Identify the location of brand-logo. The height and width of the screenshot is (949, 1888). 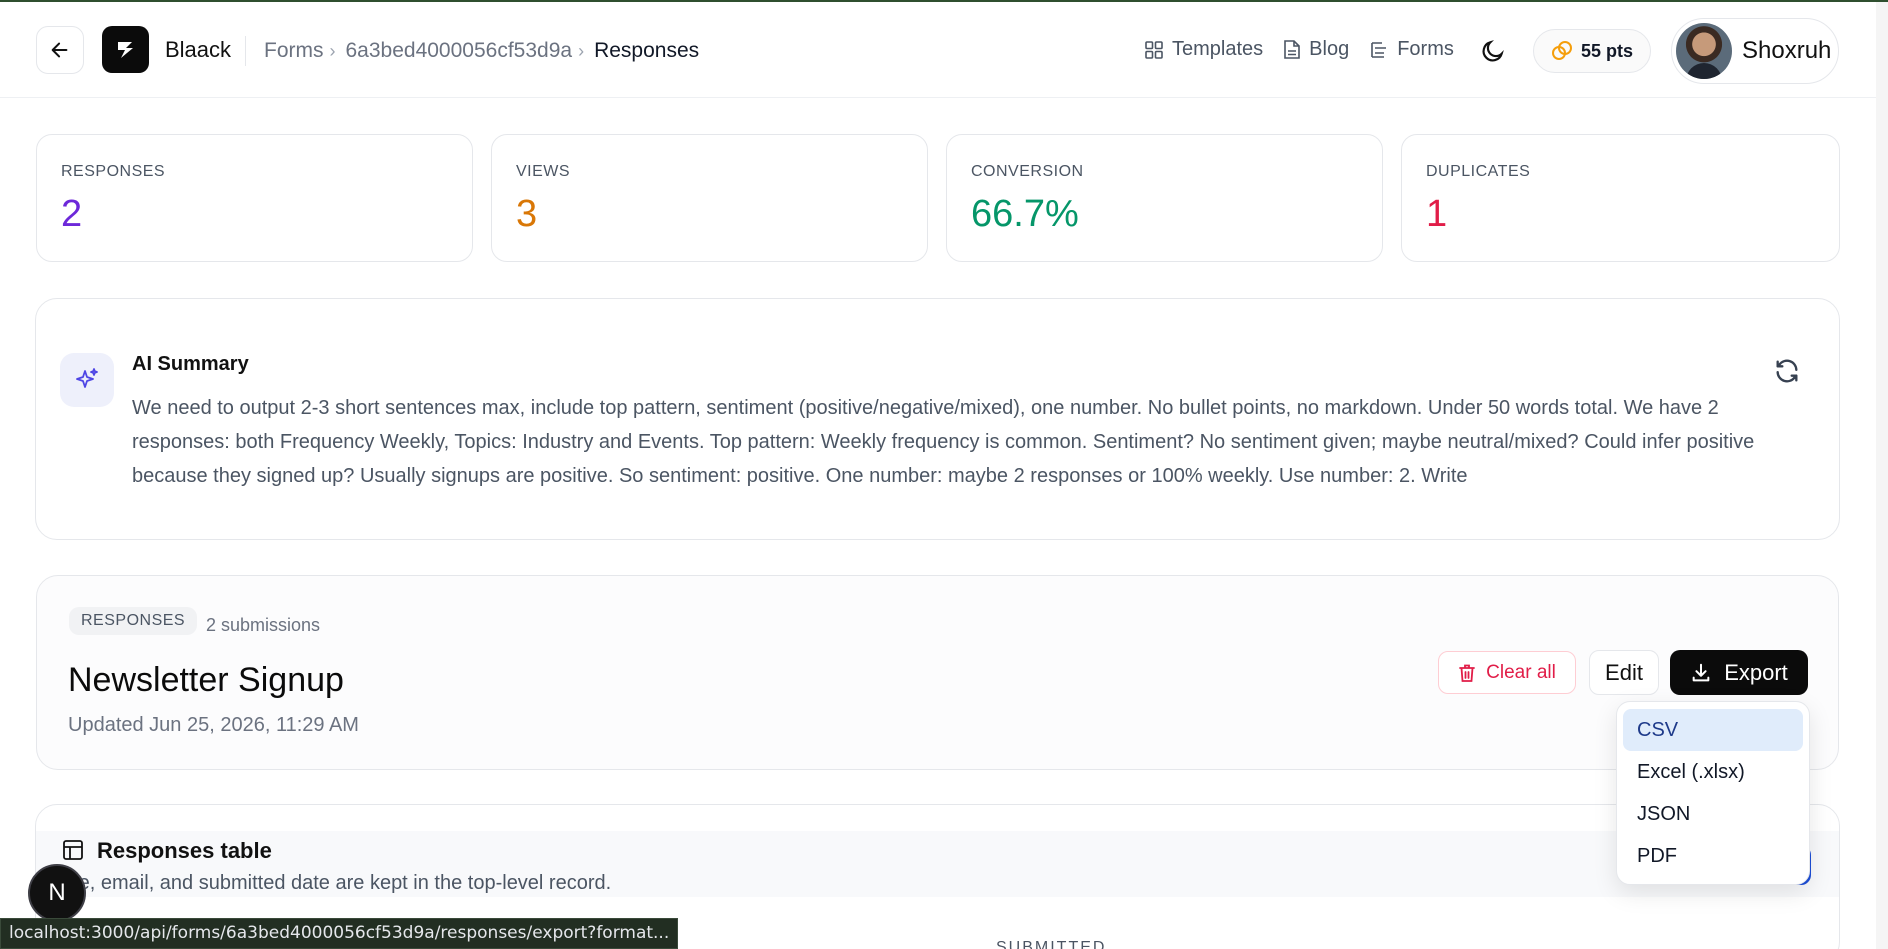
(125, 49).